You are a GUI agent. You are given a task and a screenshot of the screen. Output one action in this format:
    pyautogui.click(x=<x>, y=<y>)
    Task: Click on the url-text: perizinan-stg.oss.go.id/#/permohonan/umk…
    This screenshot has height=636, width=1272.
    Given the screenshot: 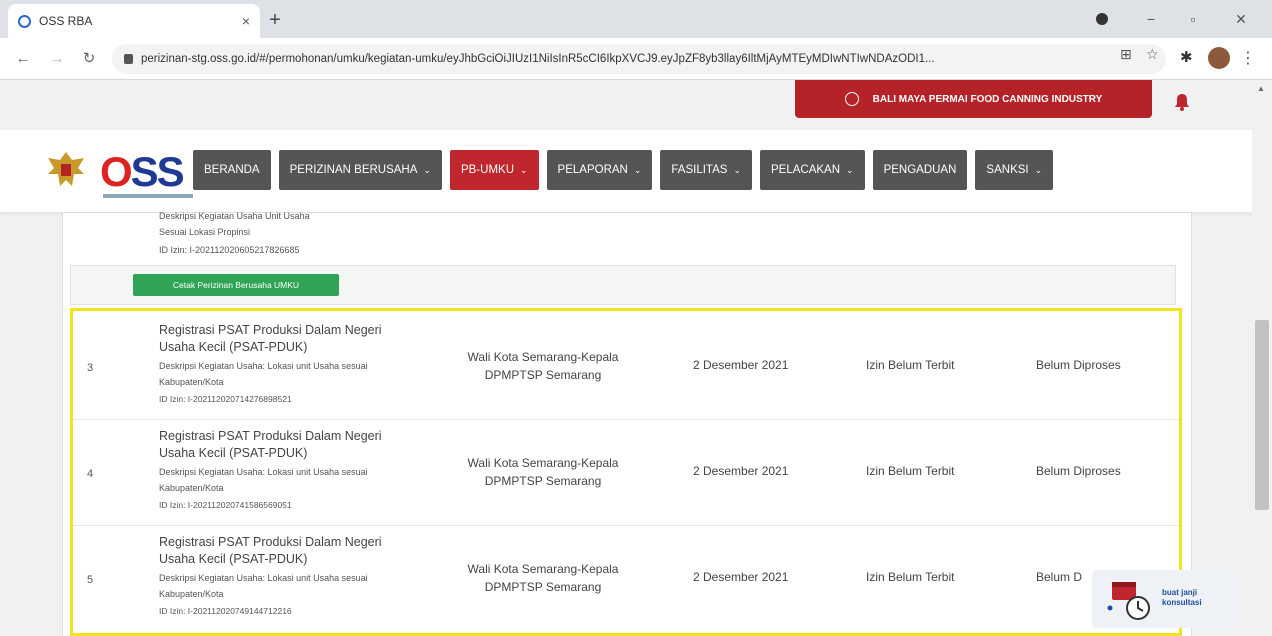 What is the action you would take?
    pyautogui.click(x=538, y=59)
    